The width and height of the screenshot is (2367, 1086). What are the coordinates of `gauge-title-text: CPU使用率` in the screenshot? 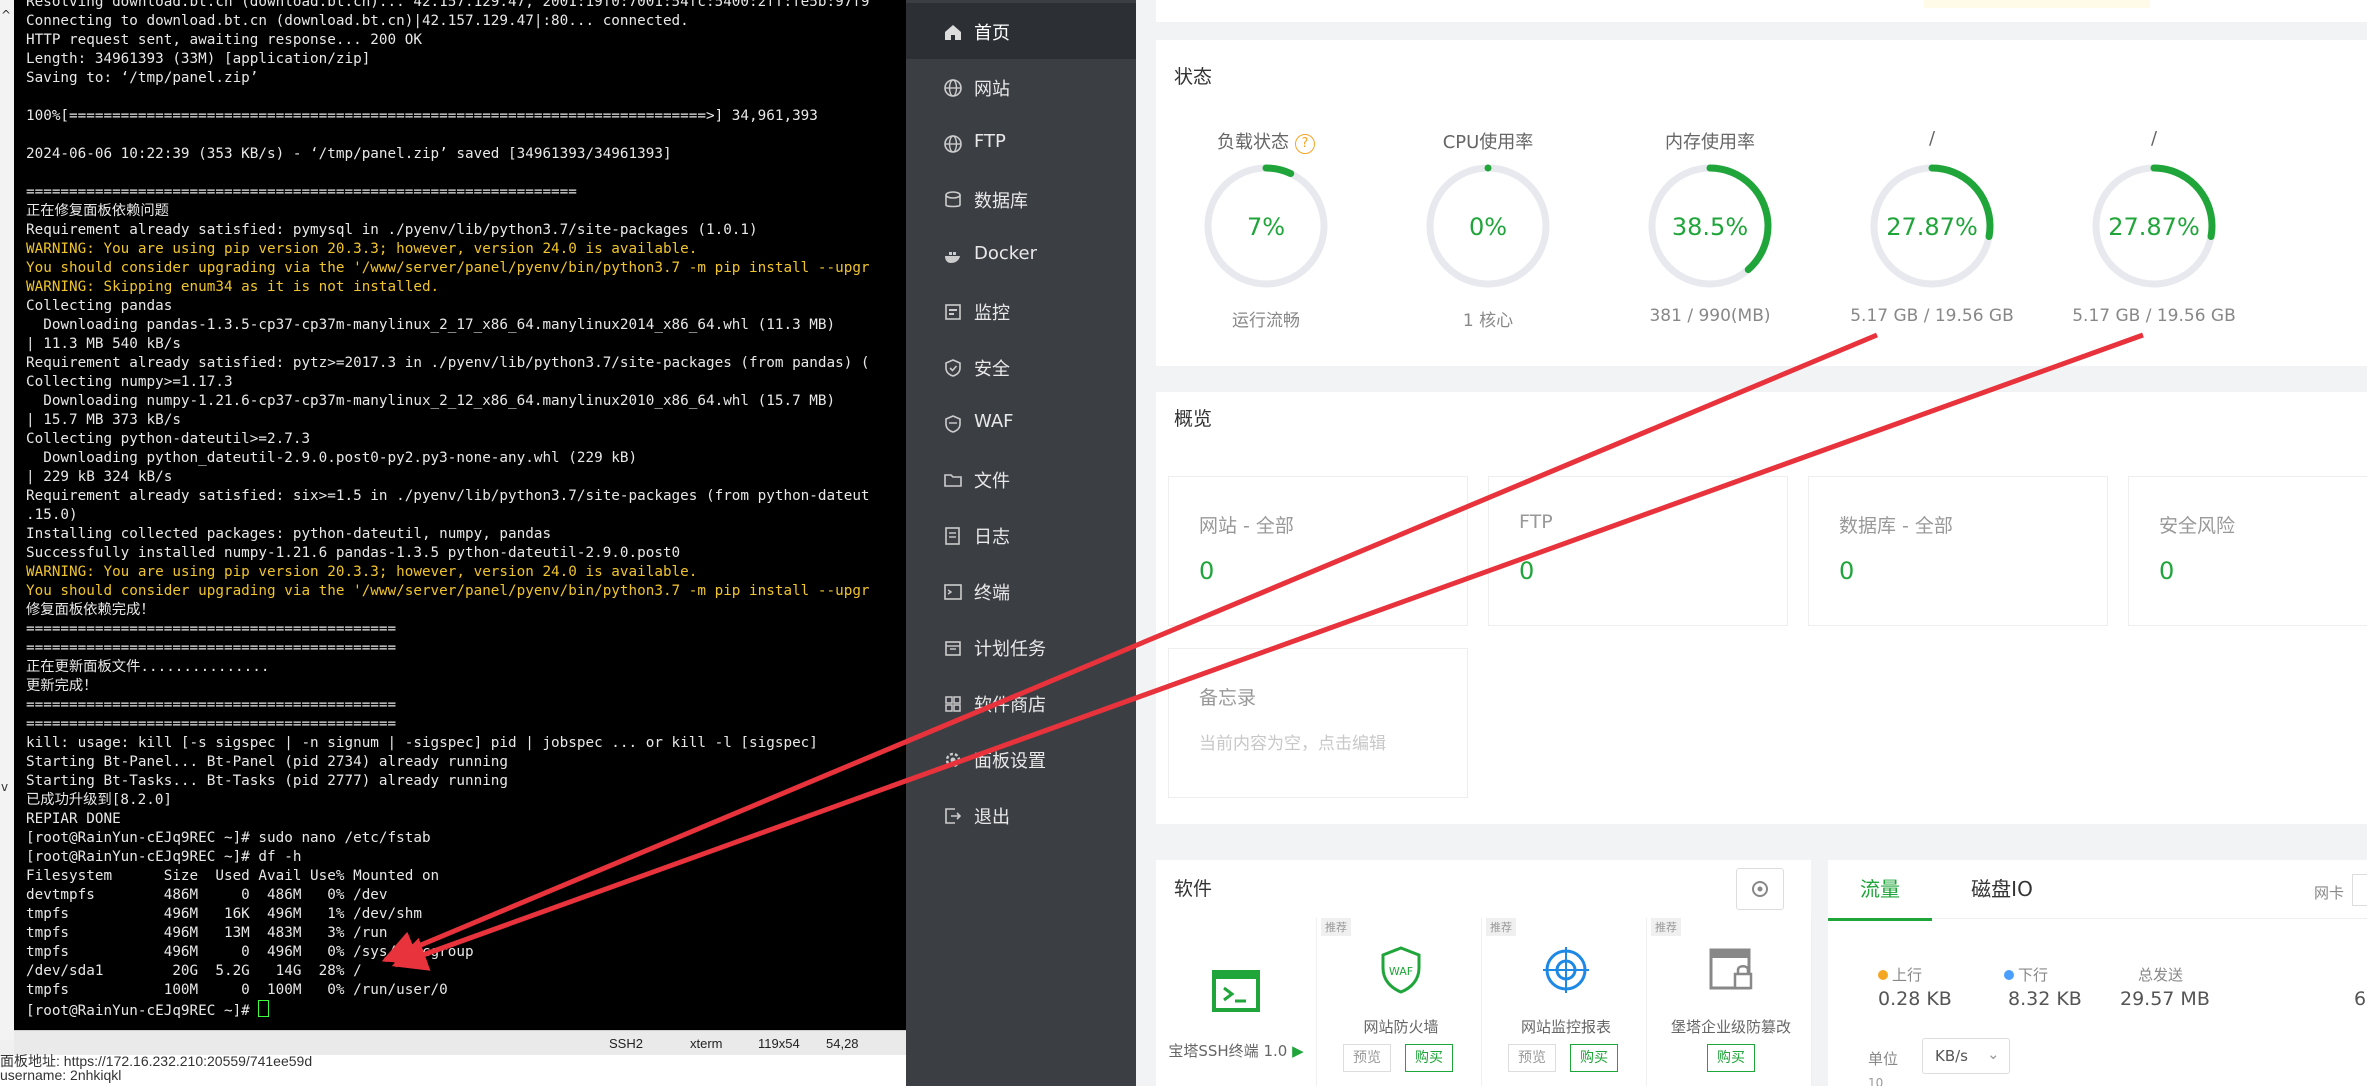 It's located at (1488, 142).